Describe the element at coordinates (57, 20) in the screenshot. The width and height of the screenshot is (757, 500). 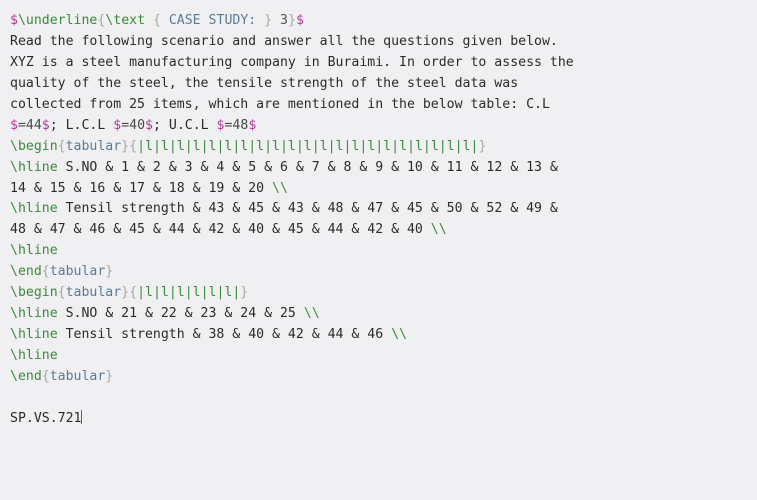
I see `code-token: \underline` at that location.